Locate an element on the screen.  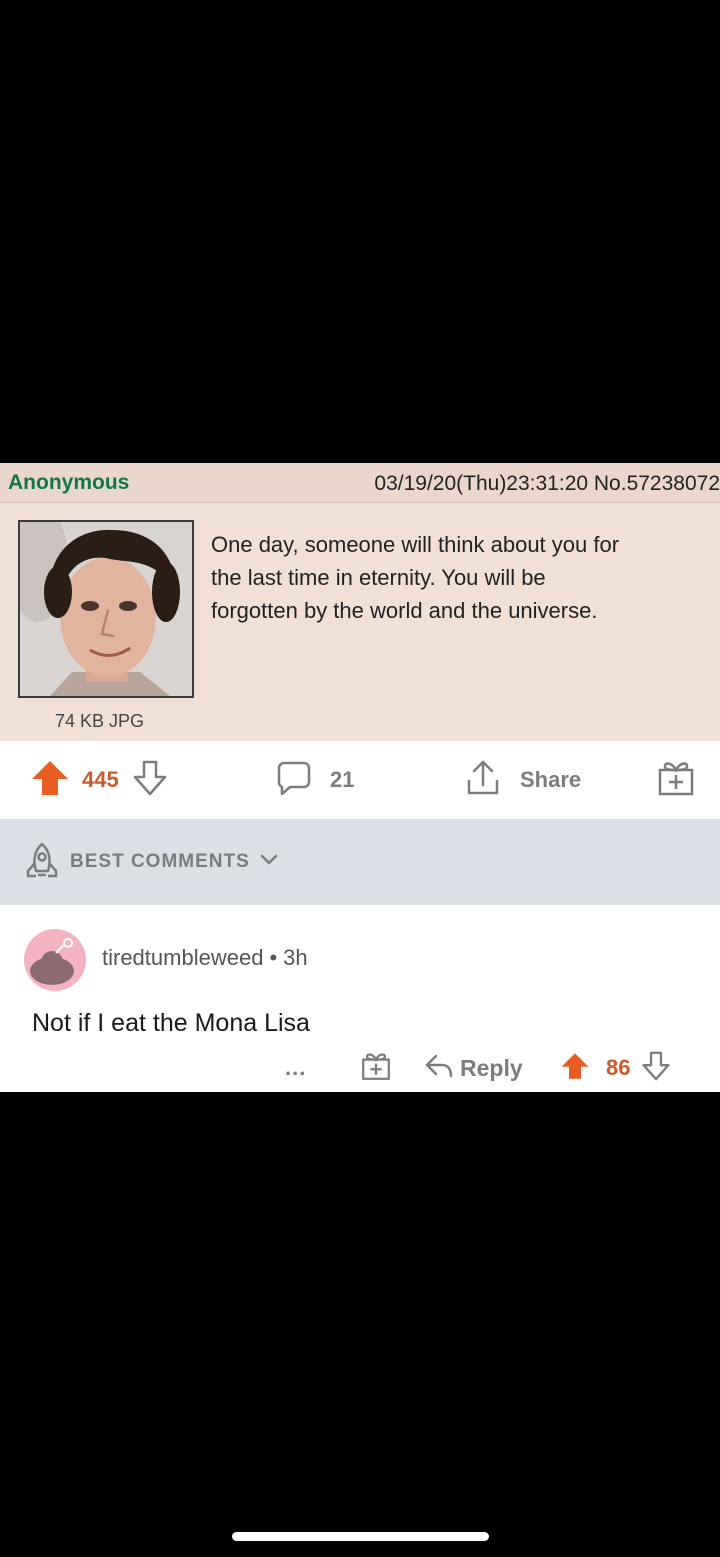
reply-button: Reply is located at coordinates (473, 1068).